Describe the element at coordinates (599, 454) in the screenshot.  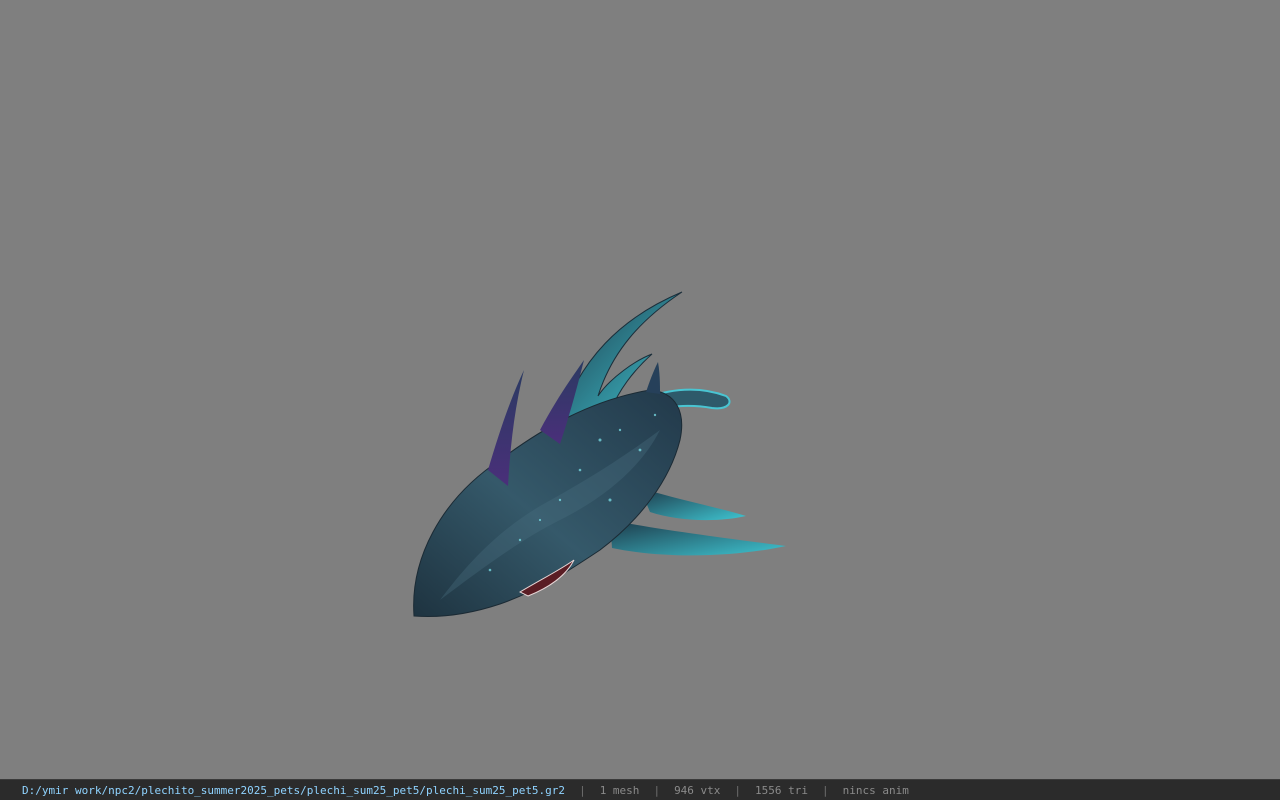
I see `shark-model` at that location.